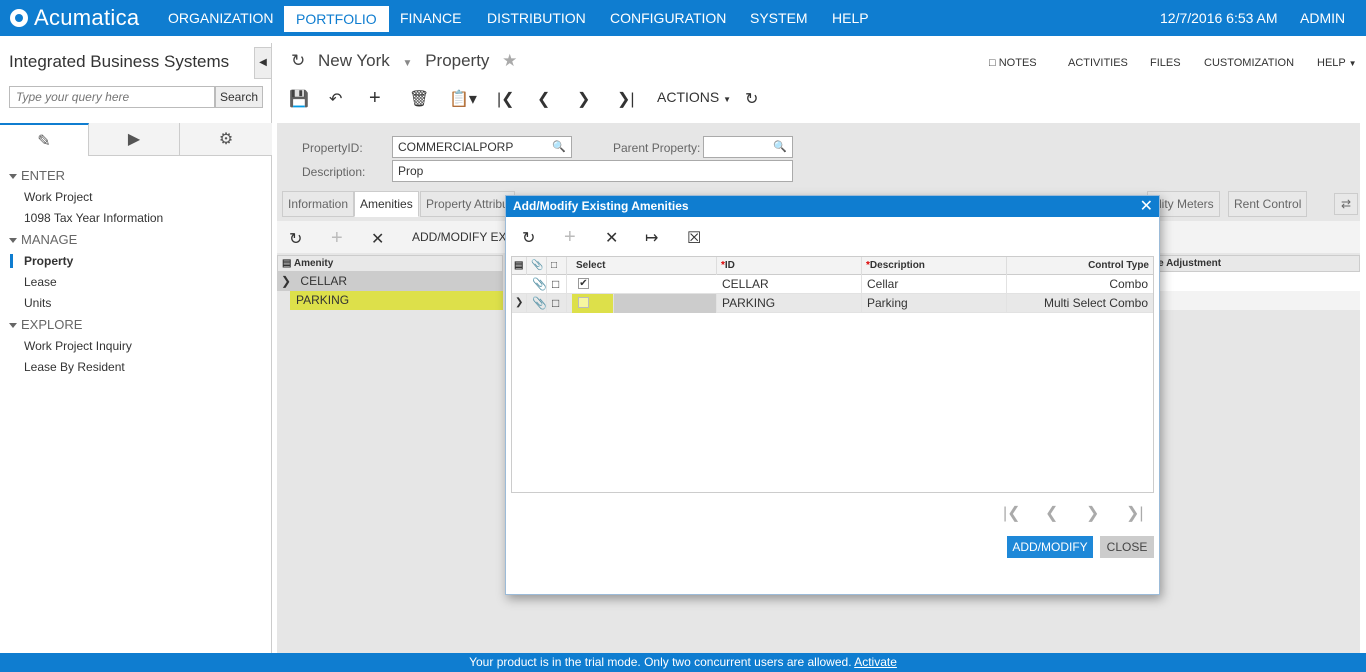 This screenshot has height=672, width=1366. What do you see at coordinates (1253, 263) in the screenshot?
I see `value-adjustment-header: ue Adjustment` at bounding box center [1253, 263].